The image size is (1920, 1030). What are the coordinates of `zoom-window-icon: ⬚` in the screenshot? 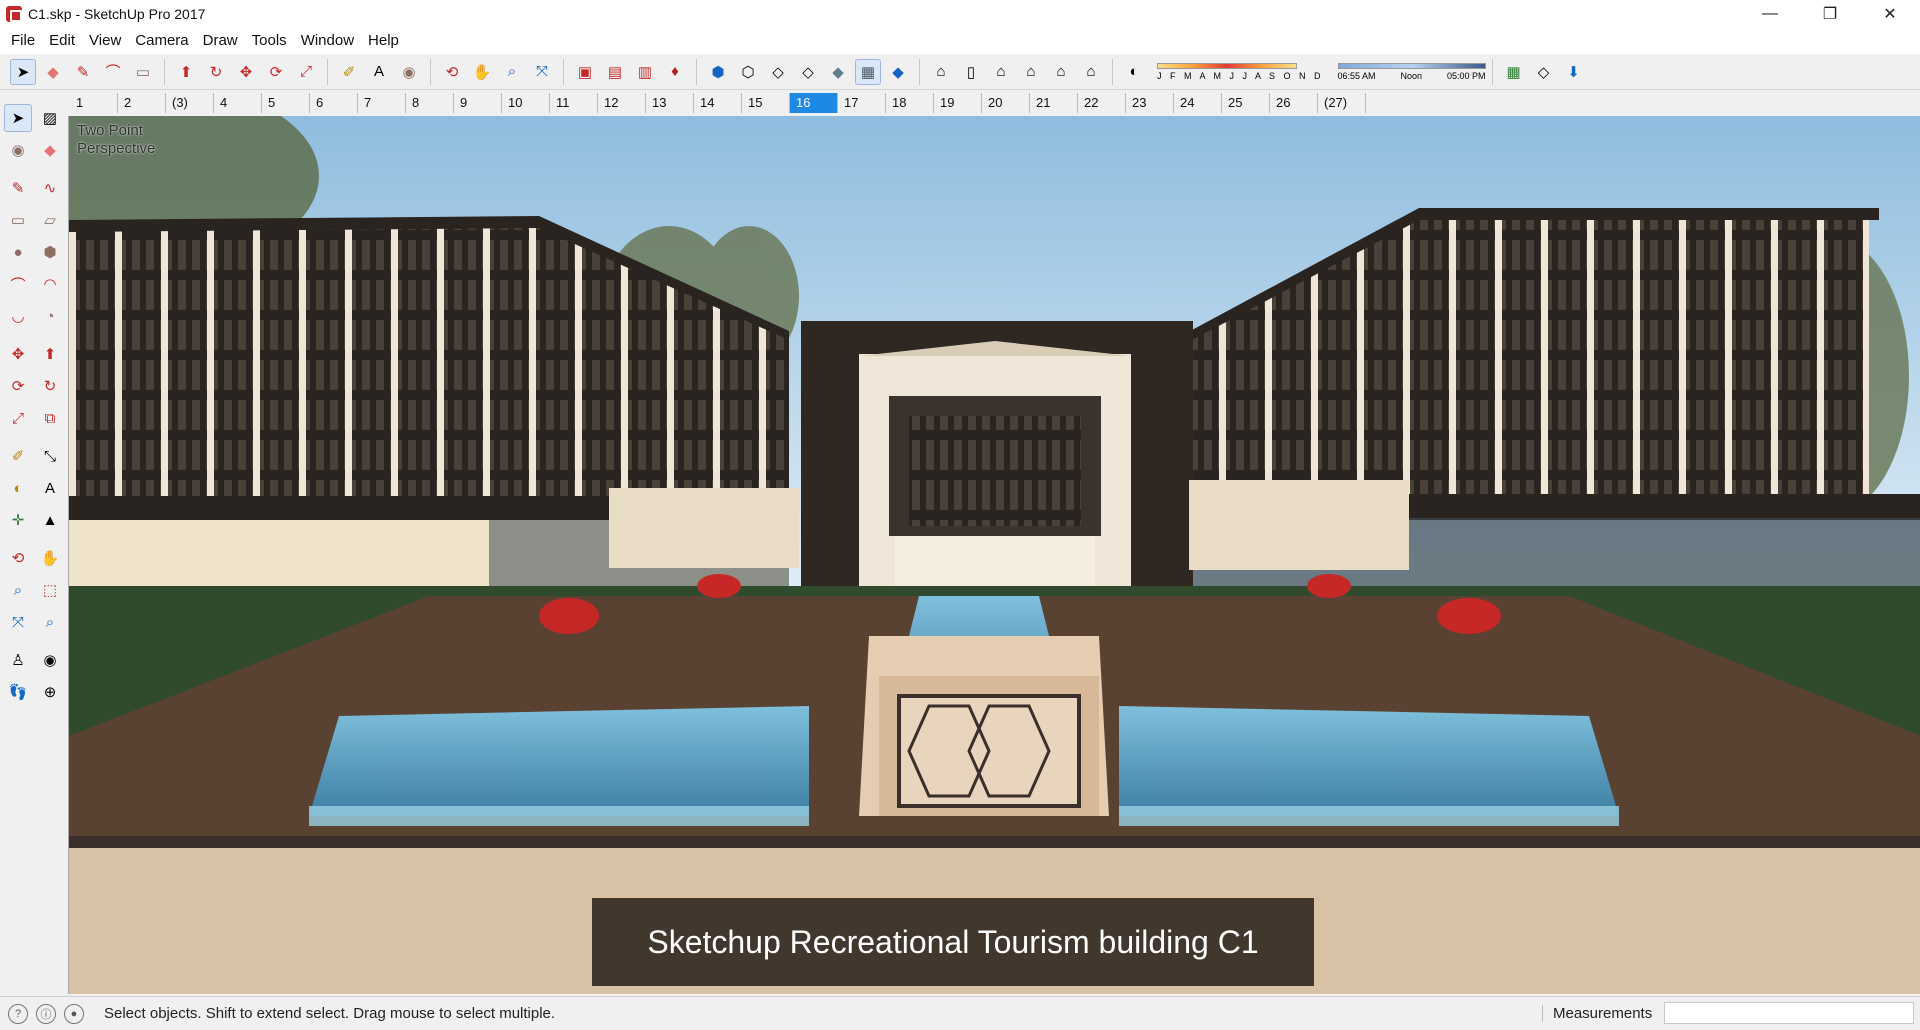 It's located at (50, 590).